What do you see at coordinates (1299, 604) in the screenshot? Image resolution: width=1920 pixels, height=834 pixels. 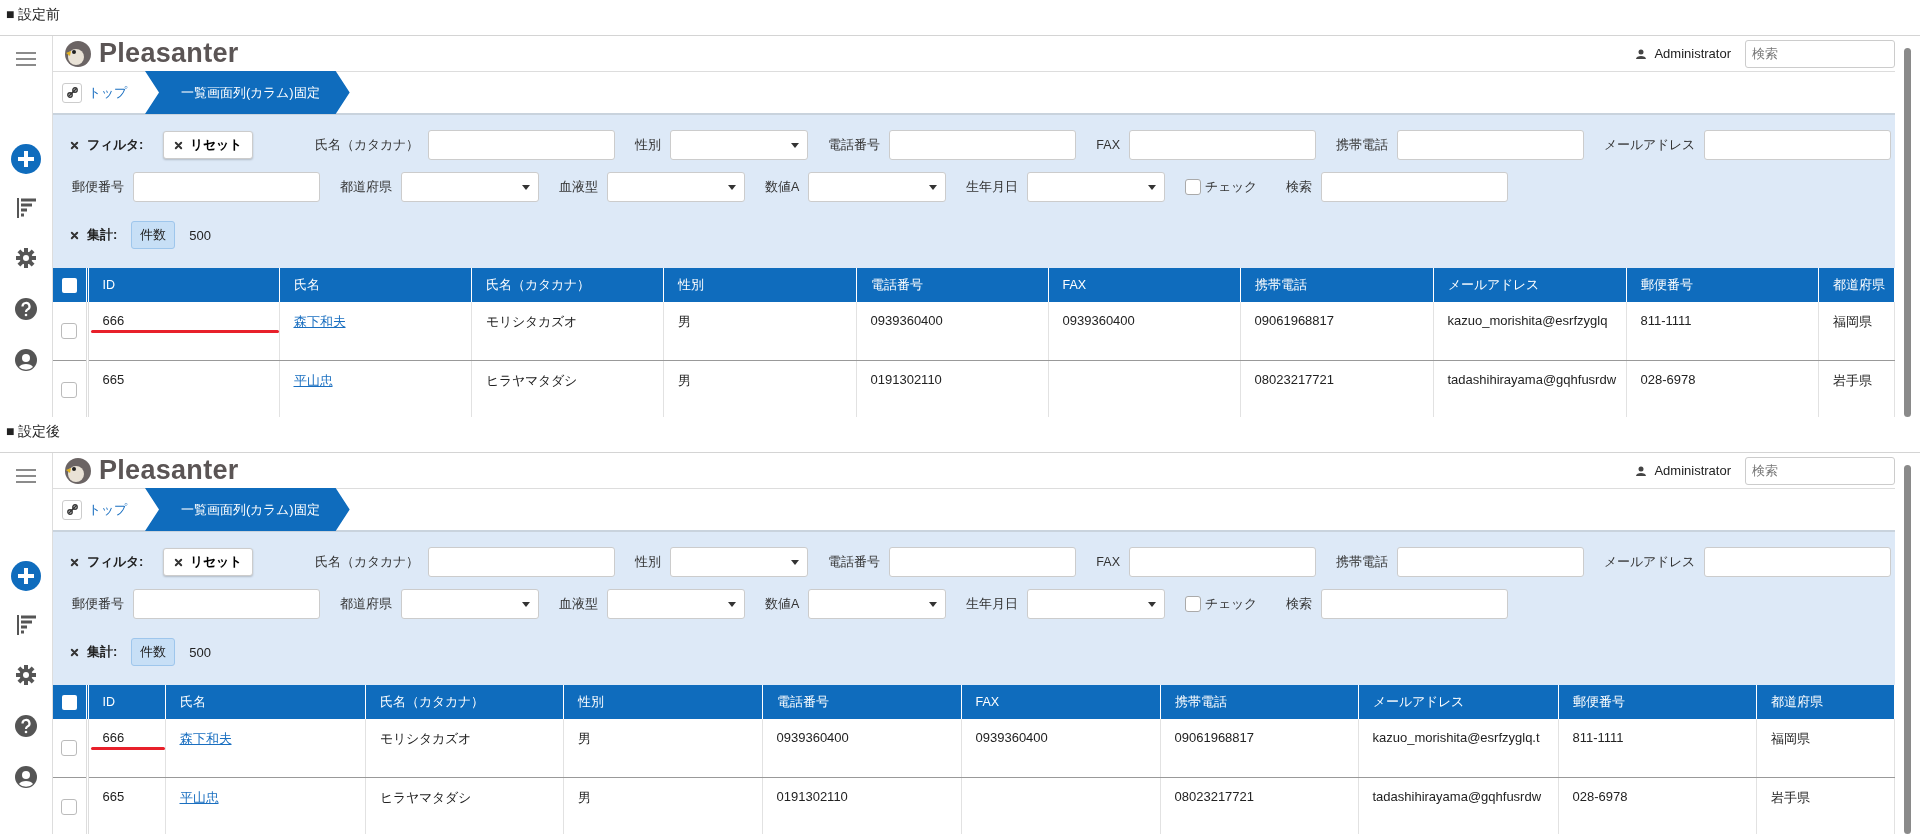 I see `field-label: 検索` at bounding box center [1299, 604].